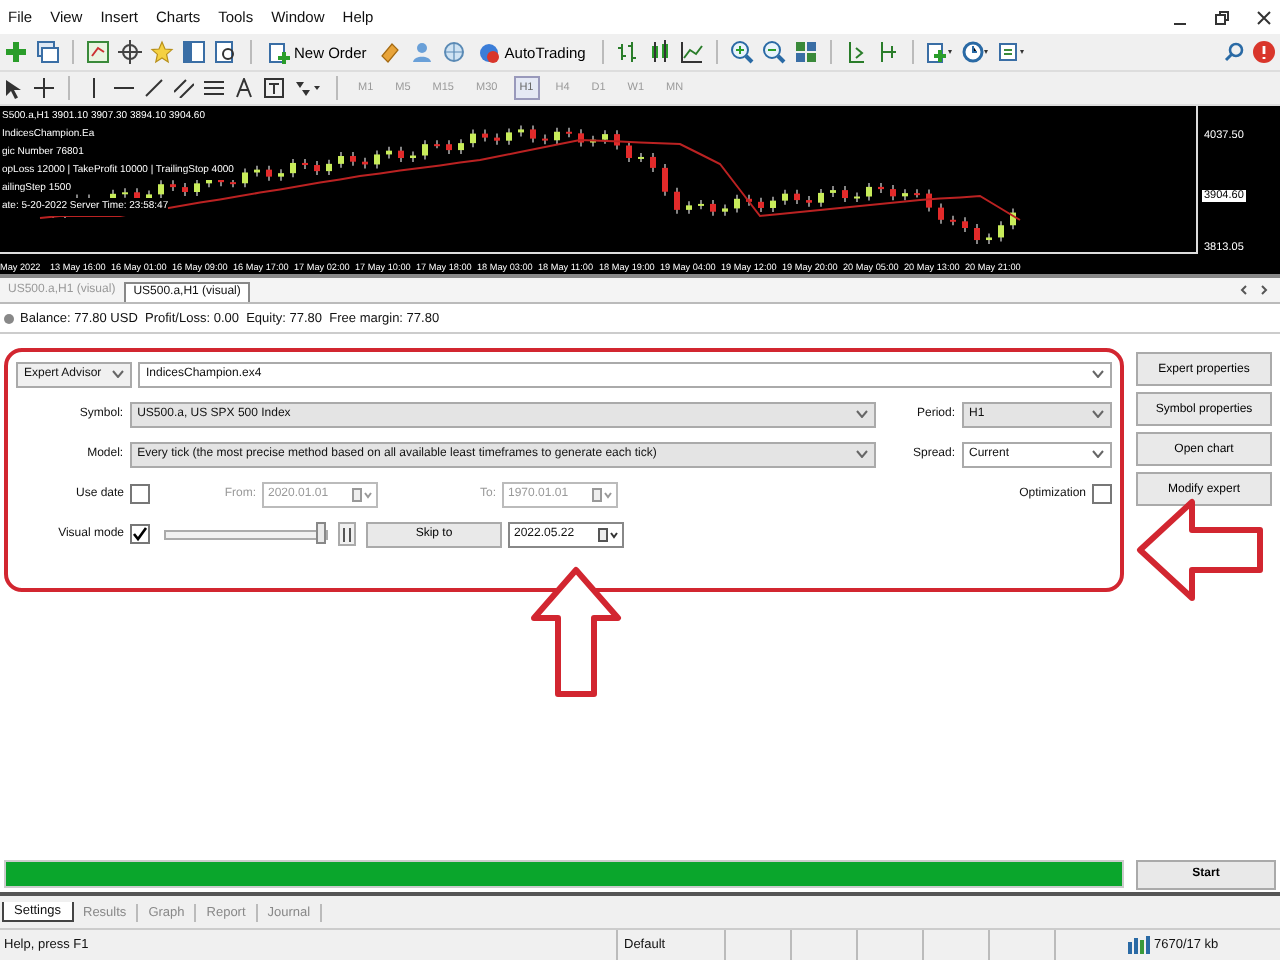 This screenshot has width=1280, height=960. Describe the element at coordinates (308, 88) in the screenshot. I see `arrows-icon` at that location.